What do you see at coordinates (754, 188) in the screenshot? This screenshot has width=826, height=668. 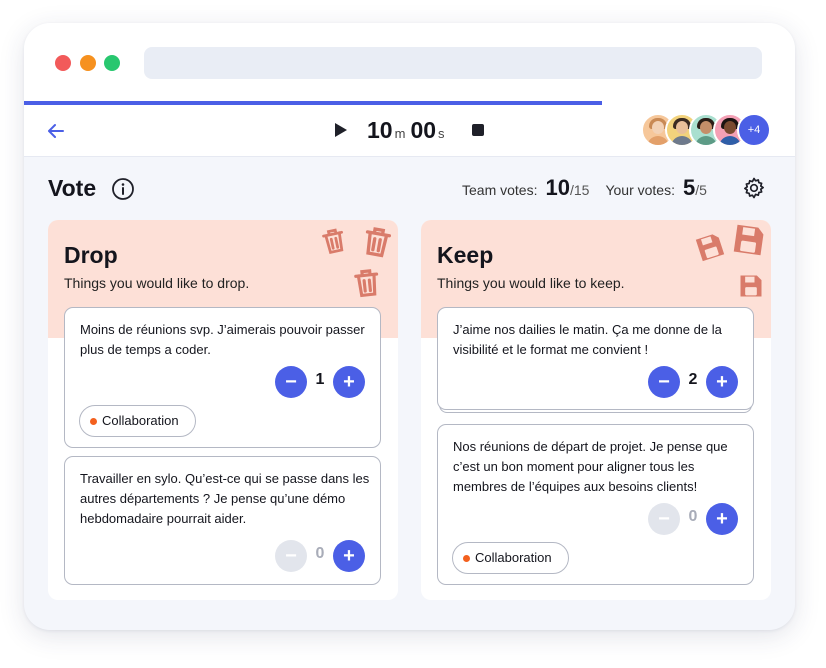 I see `settings-icon` at bounding box center [754, 188].